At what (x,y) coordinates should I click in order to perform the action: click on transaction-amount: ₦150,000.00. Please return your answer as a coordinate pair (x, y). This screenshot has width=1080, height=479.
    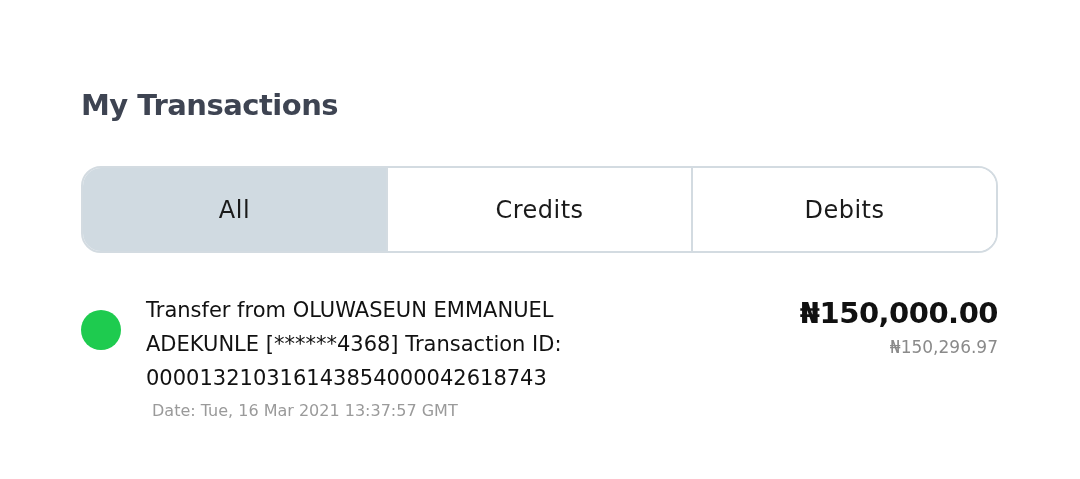
    Looking at the image, I should click on (898, 313).